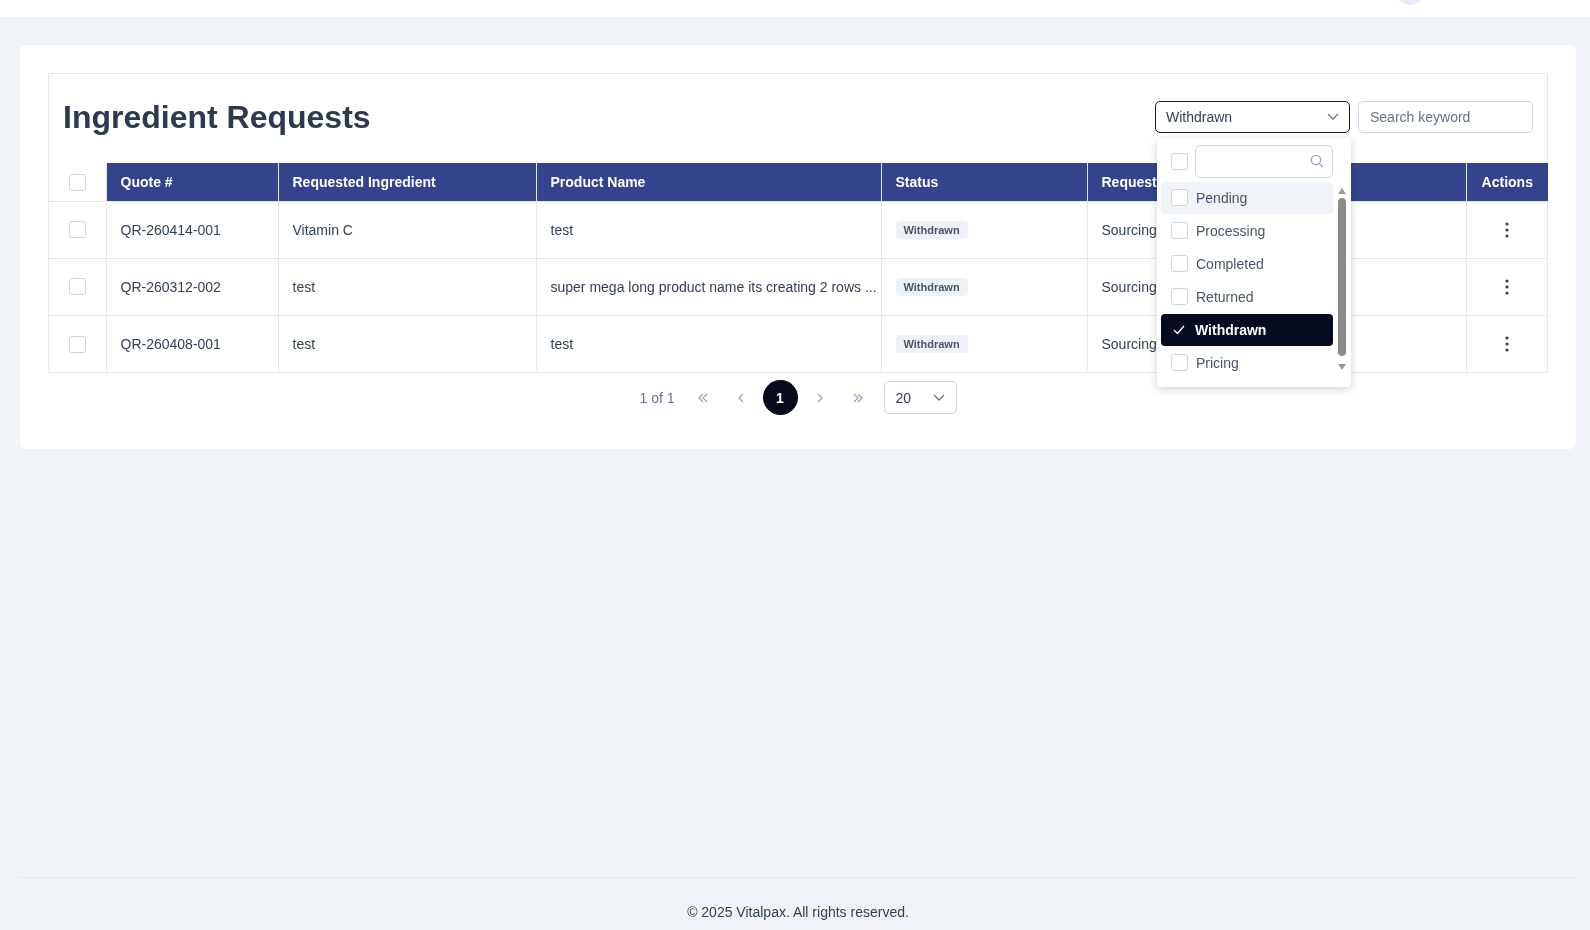 This screenshot has width=1590, height=930. I want to click on search-field, so click(1264, 161).